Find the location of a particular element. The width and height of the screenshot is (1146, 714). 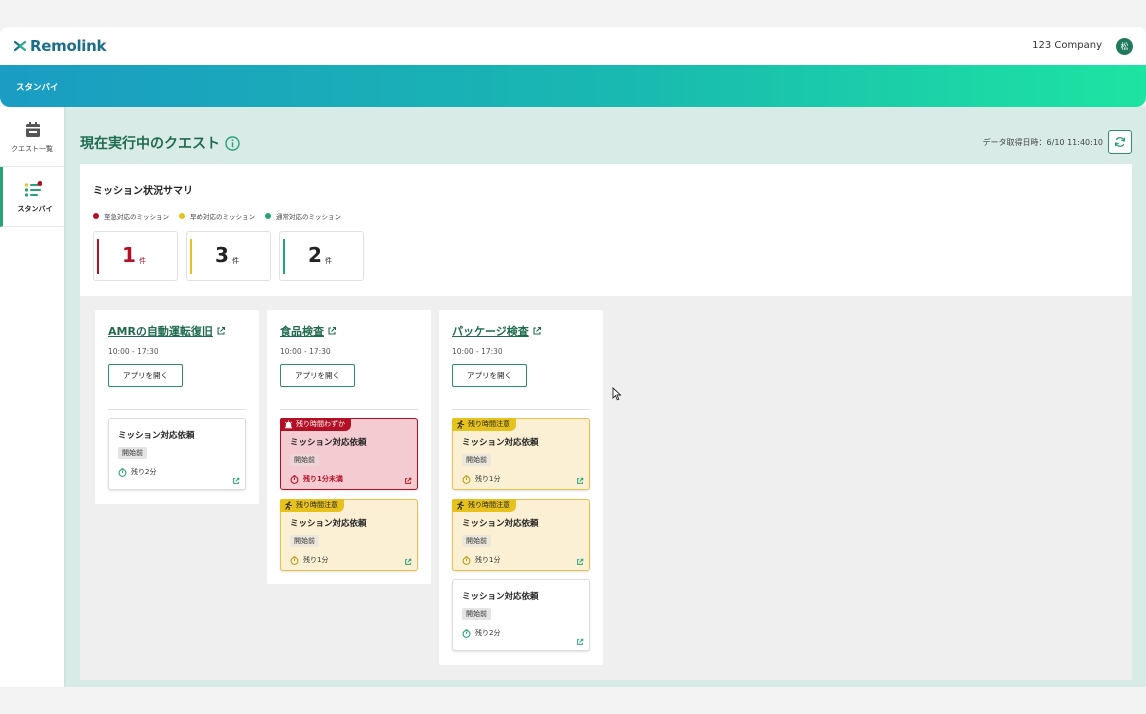

remaining-text: 残り1分 is located at coordinates (488, 560).